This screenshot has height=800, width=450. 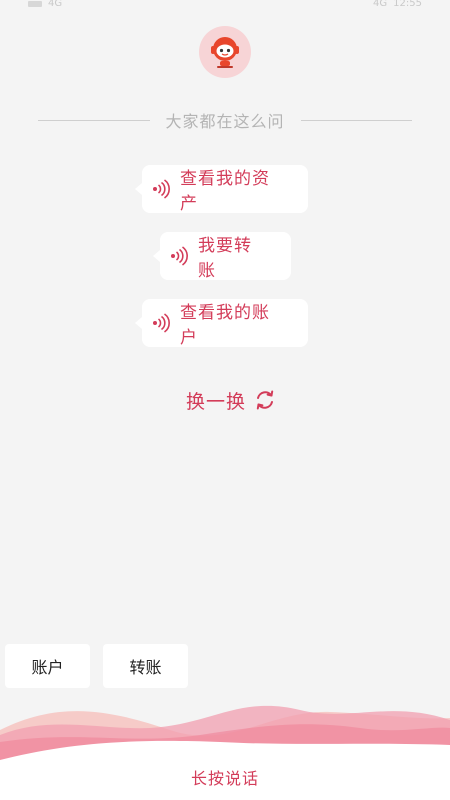 I want to click on divider-right, so click(x=356, y=120).